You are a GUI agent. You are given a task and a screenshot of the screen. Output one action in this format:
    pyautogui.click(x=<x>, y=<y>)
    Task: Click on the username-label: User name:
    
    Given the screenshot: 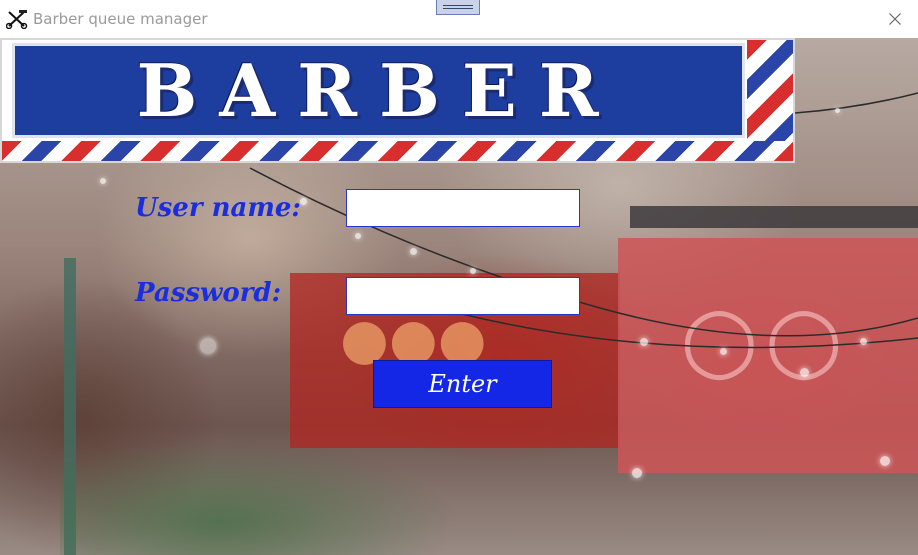 What is the action you would take?
    pyautogui.click(x=218, y=208)
    